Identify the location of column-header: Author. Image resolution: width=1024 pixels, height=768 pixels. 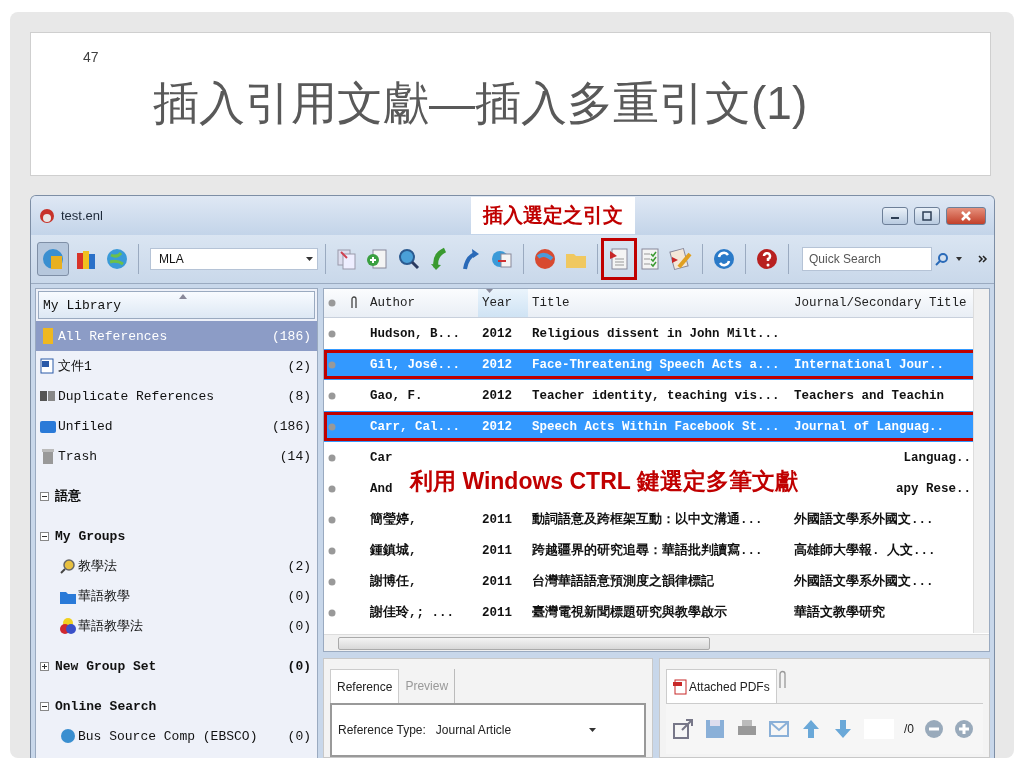
(422, 304).